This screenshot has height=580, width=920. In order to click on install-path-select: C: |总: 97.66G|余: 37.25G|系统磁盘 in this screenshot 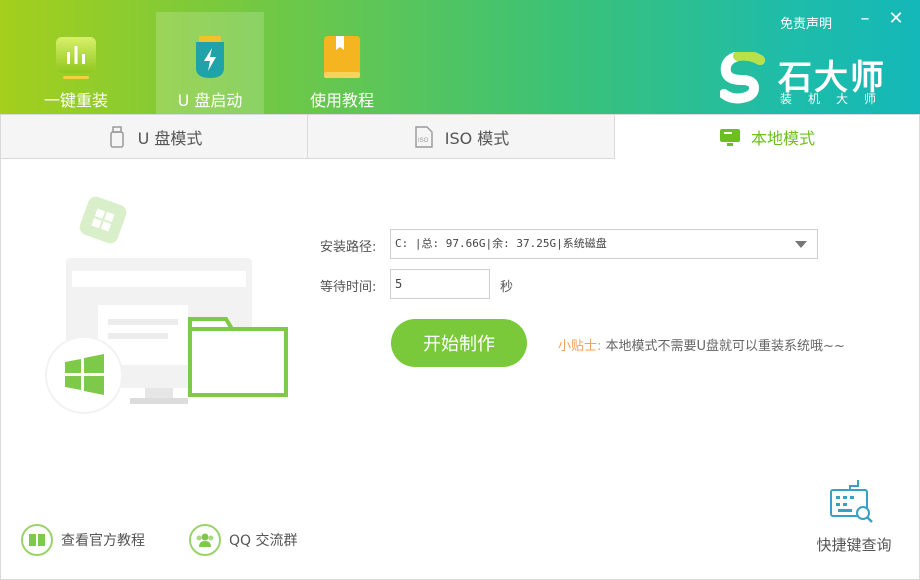, I will do `click(604, 244)`.